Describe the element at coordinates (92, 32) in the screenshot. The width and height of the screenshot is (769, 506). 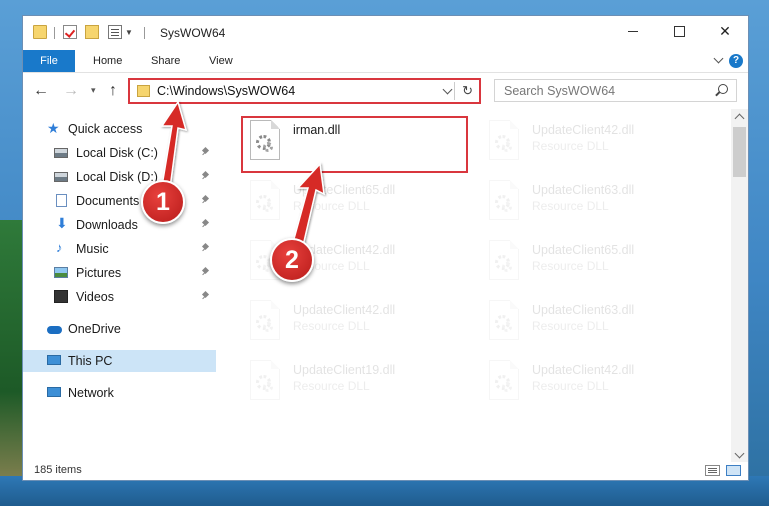
I see `new-folder-icon` at that location.